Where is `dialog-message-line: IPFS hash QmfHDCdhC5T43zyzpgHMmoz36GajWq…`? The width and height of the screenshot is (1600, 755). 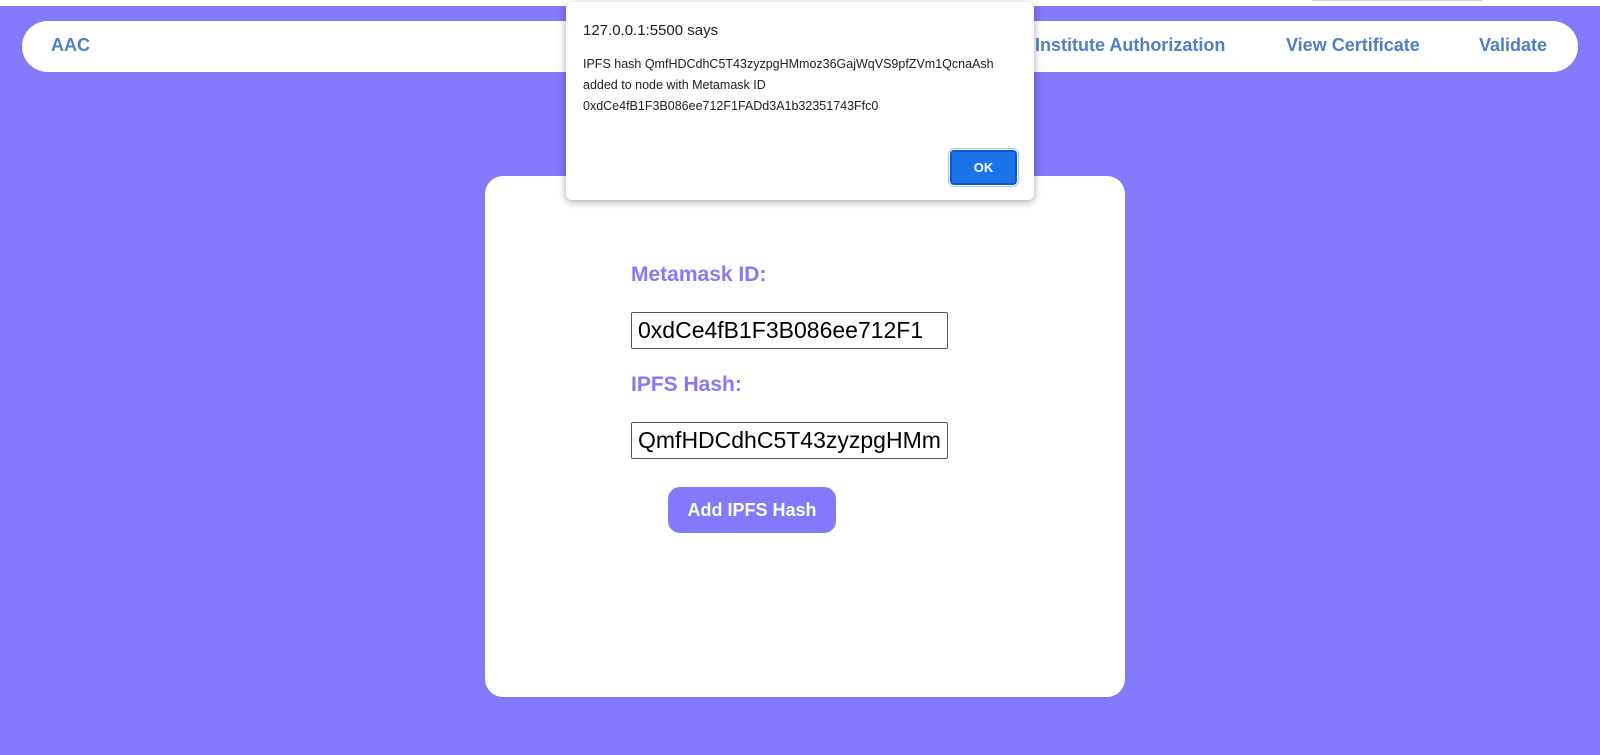 dialog-message-line: IPFS hash QmfHDCdhC5T43zyzpgHMmoz36GajWq… is located at coordinates (788, 64).